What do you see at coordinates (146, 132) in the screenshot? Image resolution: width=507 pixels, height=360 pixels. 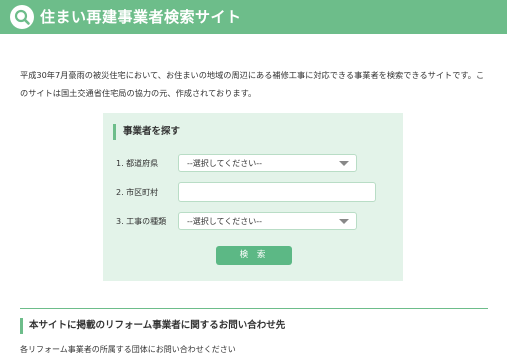 I see `search-panel-title: 事業者を探す` at bounding box center [146, 132].